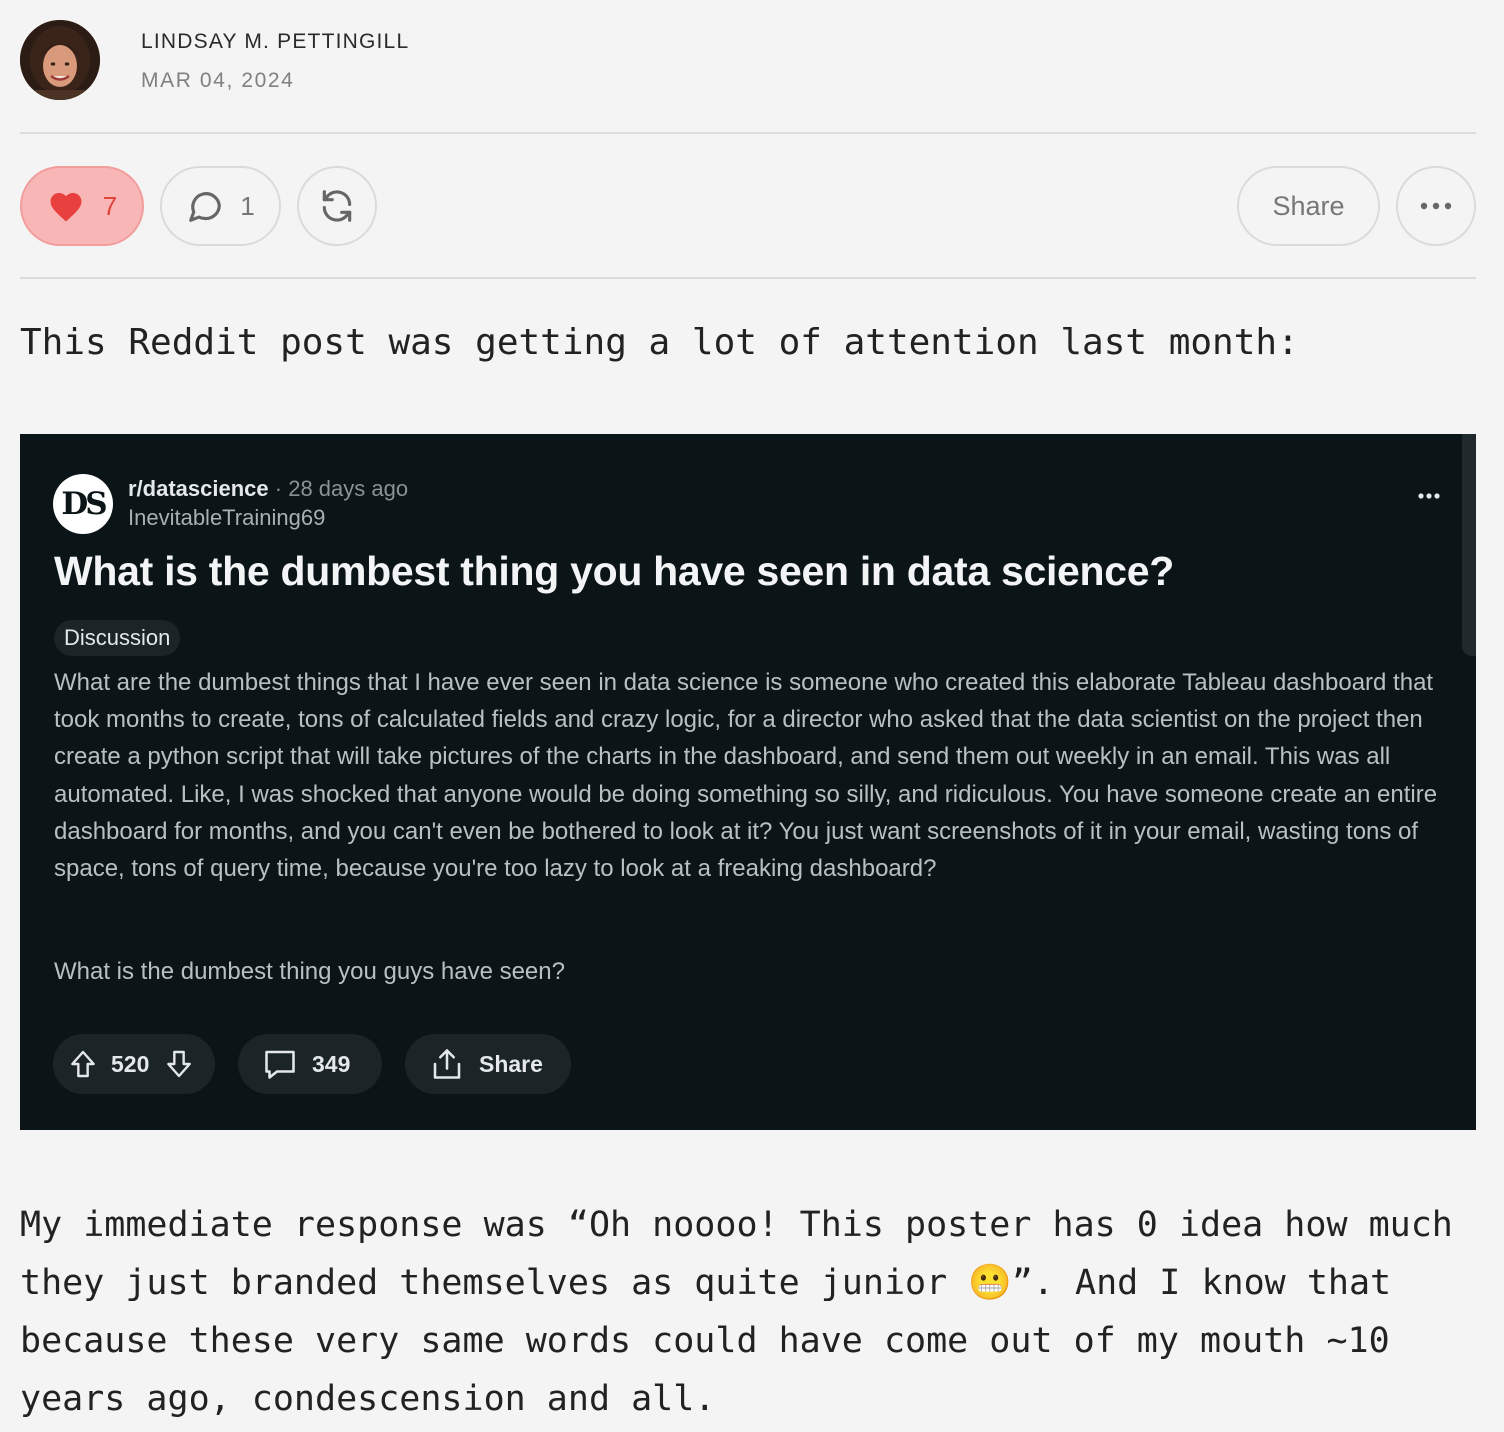  Describe the element at coordinates (66, 207) in the screenshot. I see `heart-icon` at that location.